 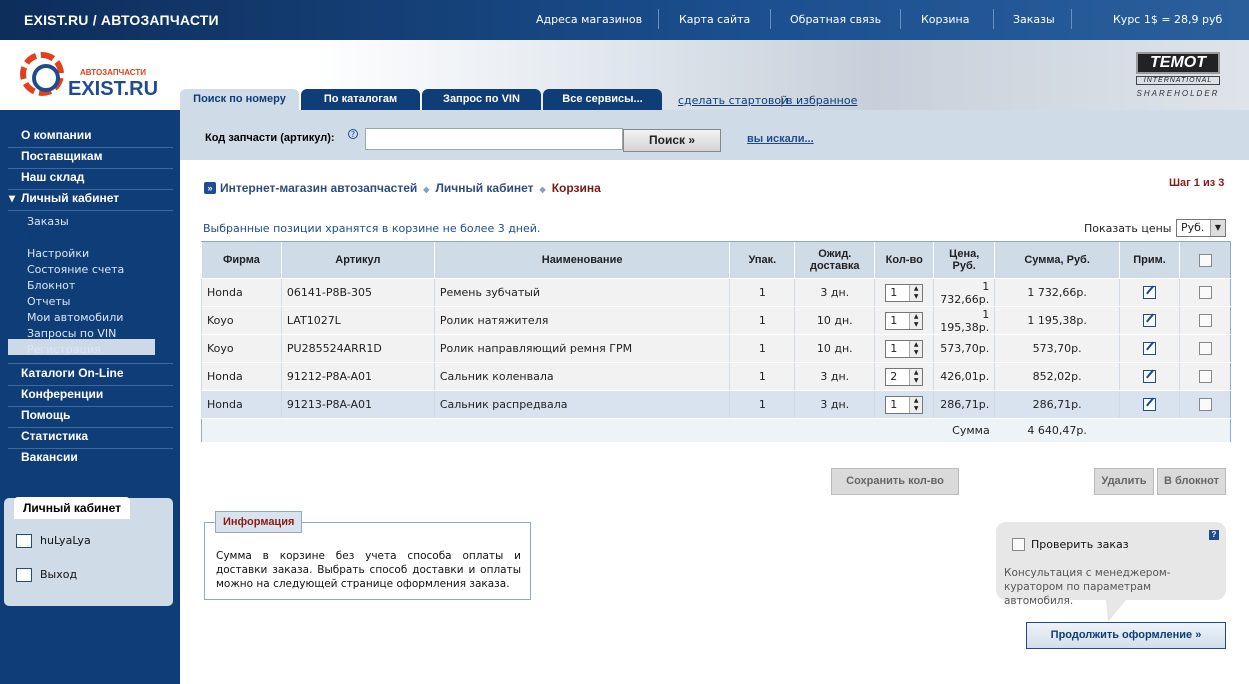 I want to click on sidebar-item-conferences: Конференции, so click(x=62, y=394).